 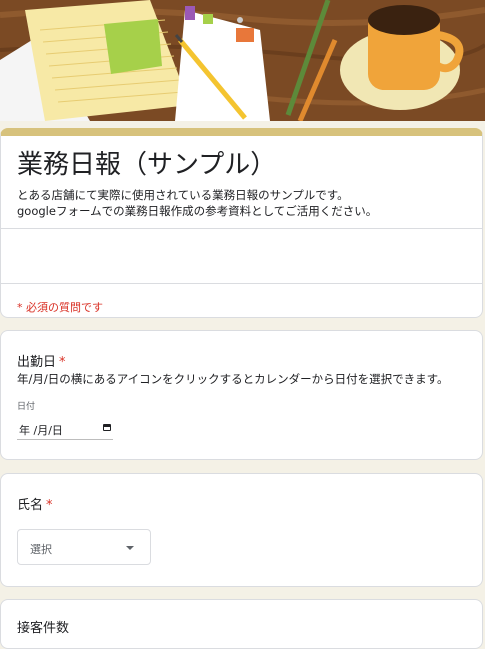 What do you see at coordinates (65, 429) in the screenshot?
I see `date-input: 年 /月/日` at bounding box center [65, 429].